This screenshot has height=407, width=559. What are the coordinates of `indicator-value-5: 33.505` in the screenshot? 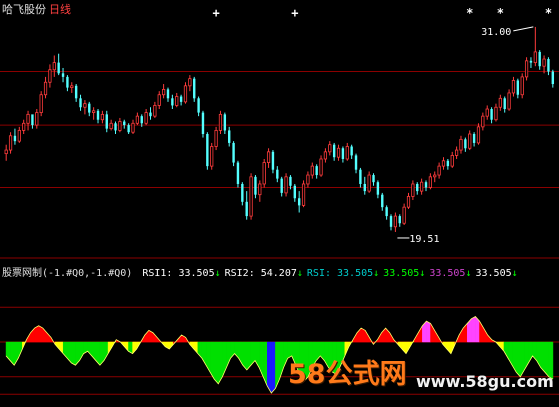 It's located at (493, 273).